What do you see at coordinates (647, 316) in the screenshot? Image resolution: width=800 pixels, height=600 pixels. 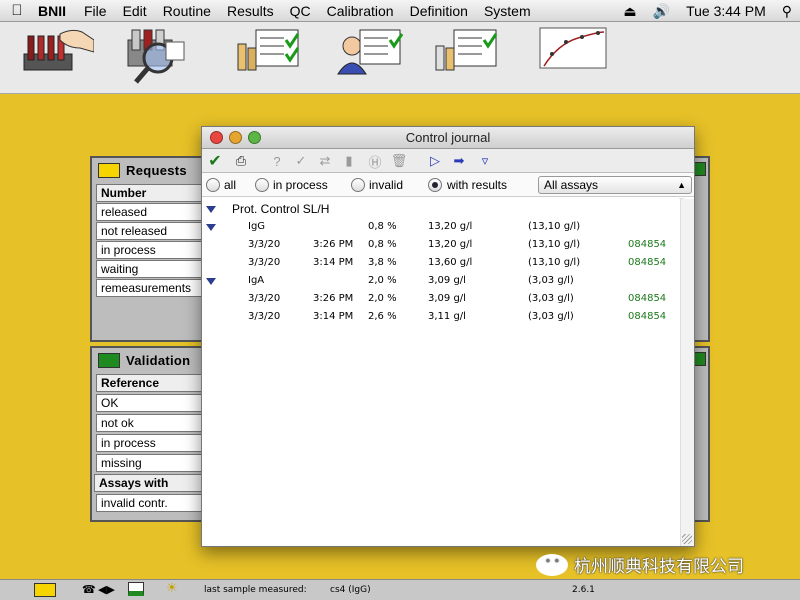 I see `iga-entry-2-lot: 084854` at bounding box center [647, 316].